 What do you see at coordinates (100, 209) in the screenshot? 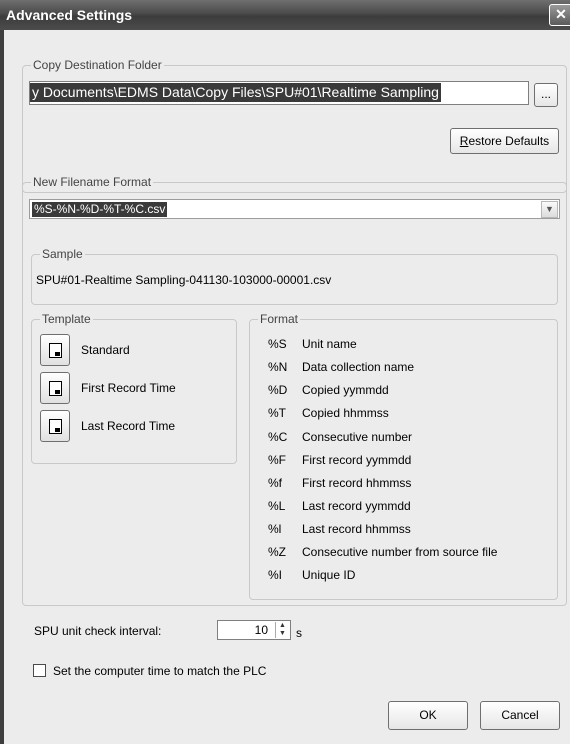
I see `filename-format-value: %S-%N-%D-%T-%C.csv` at bounding box center [100, 209].